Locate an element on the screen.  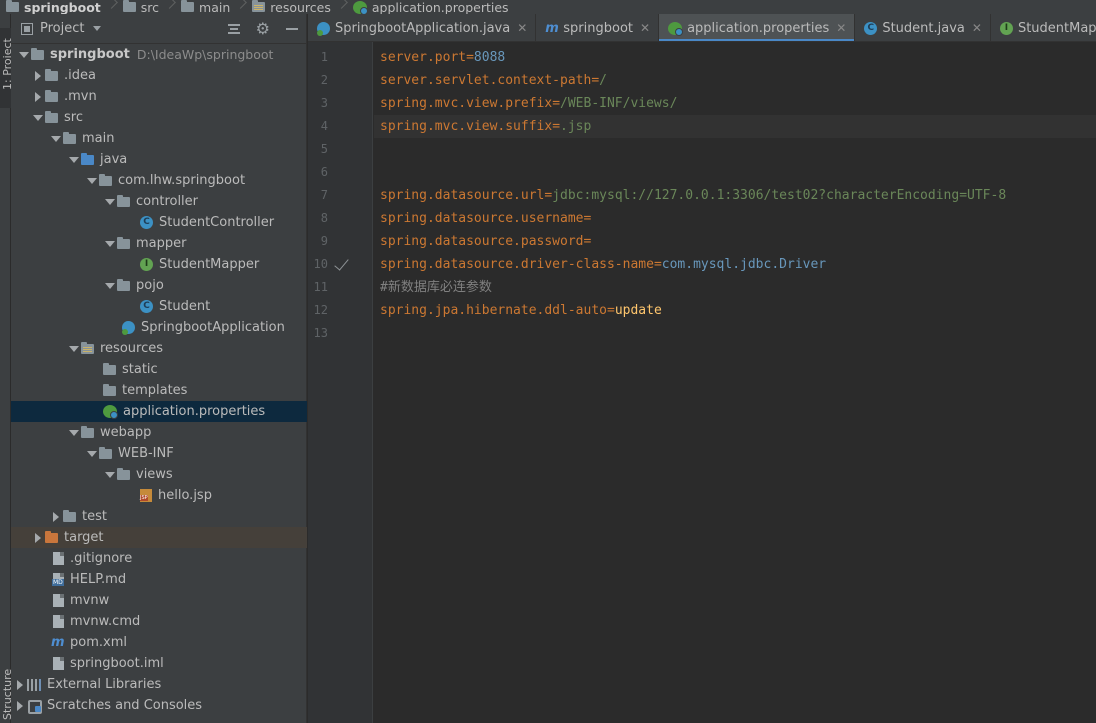
tree-item-test: test is located at coordinates (159, 516).